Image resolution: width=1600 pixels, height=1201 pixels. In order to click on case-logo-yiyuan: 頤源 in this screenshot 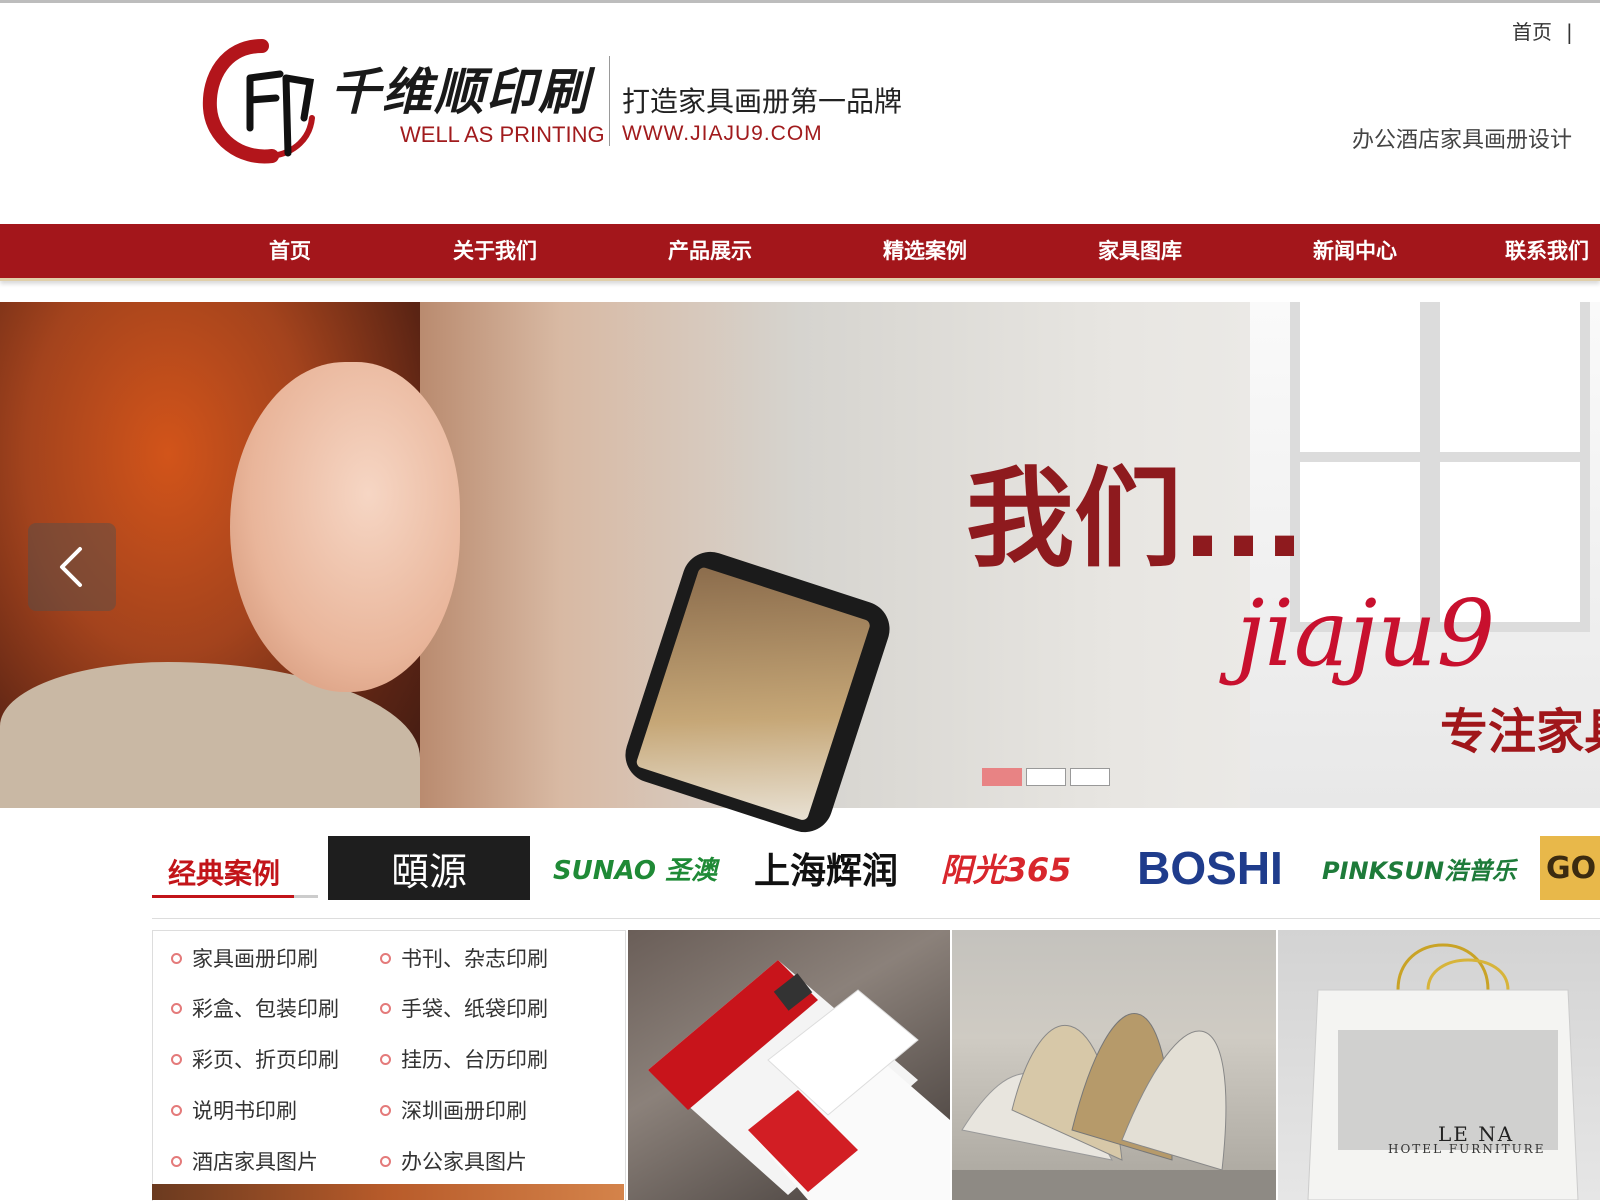, I will do `click(429, 868)`.